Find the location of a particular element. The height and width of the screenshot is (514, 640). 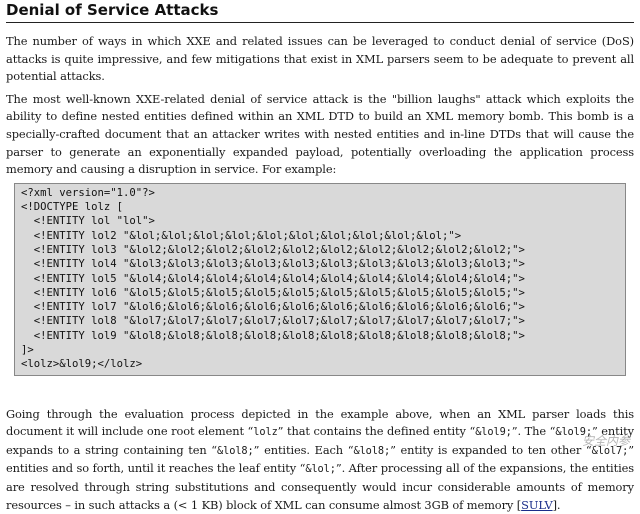

text-run: ]. is located at coordinates (556, 504).